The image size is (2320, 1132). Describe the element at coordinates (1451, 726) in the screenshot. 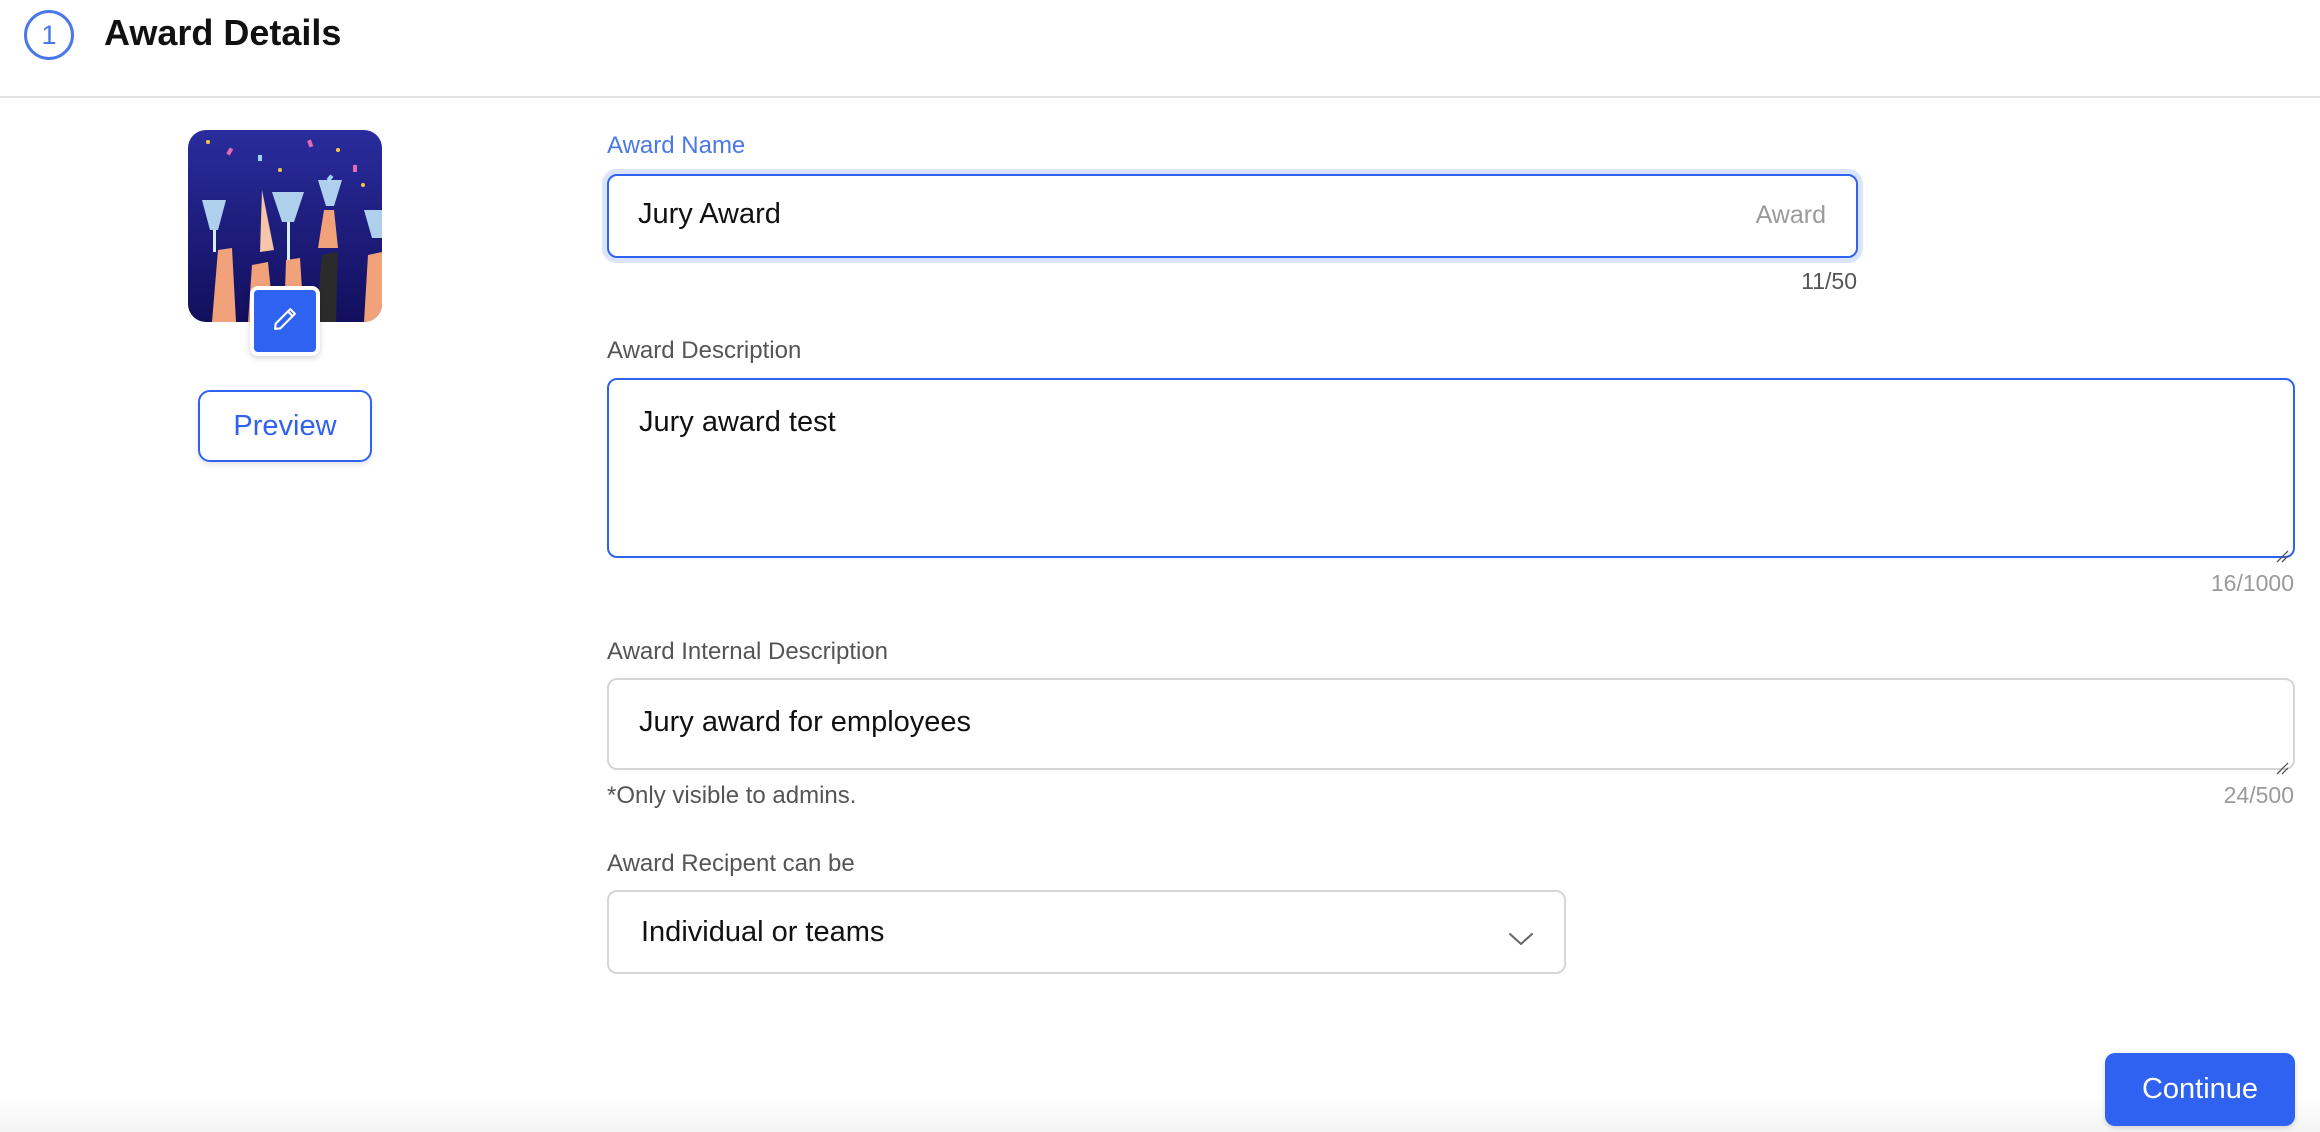

I see `award-internal-description-textarea: Jury award for employees` at that location.